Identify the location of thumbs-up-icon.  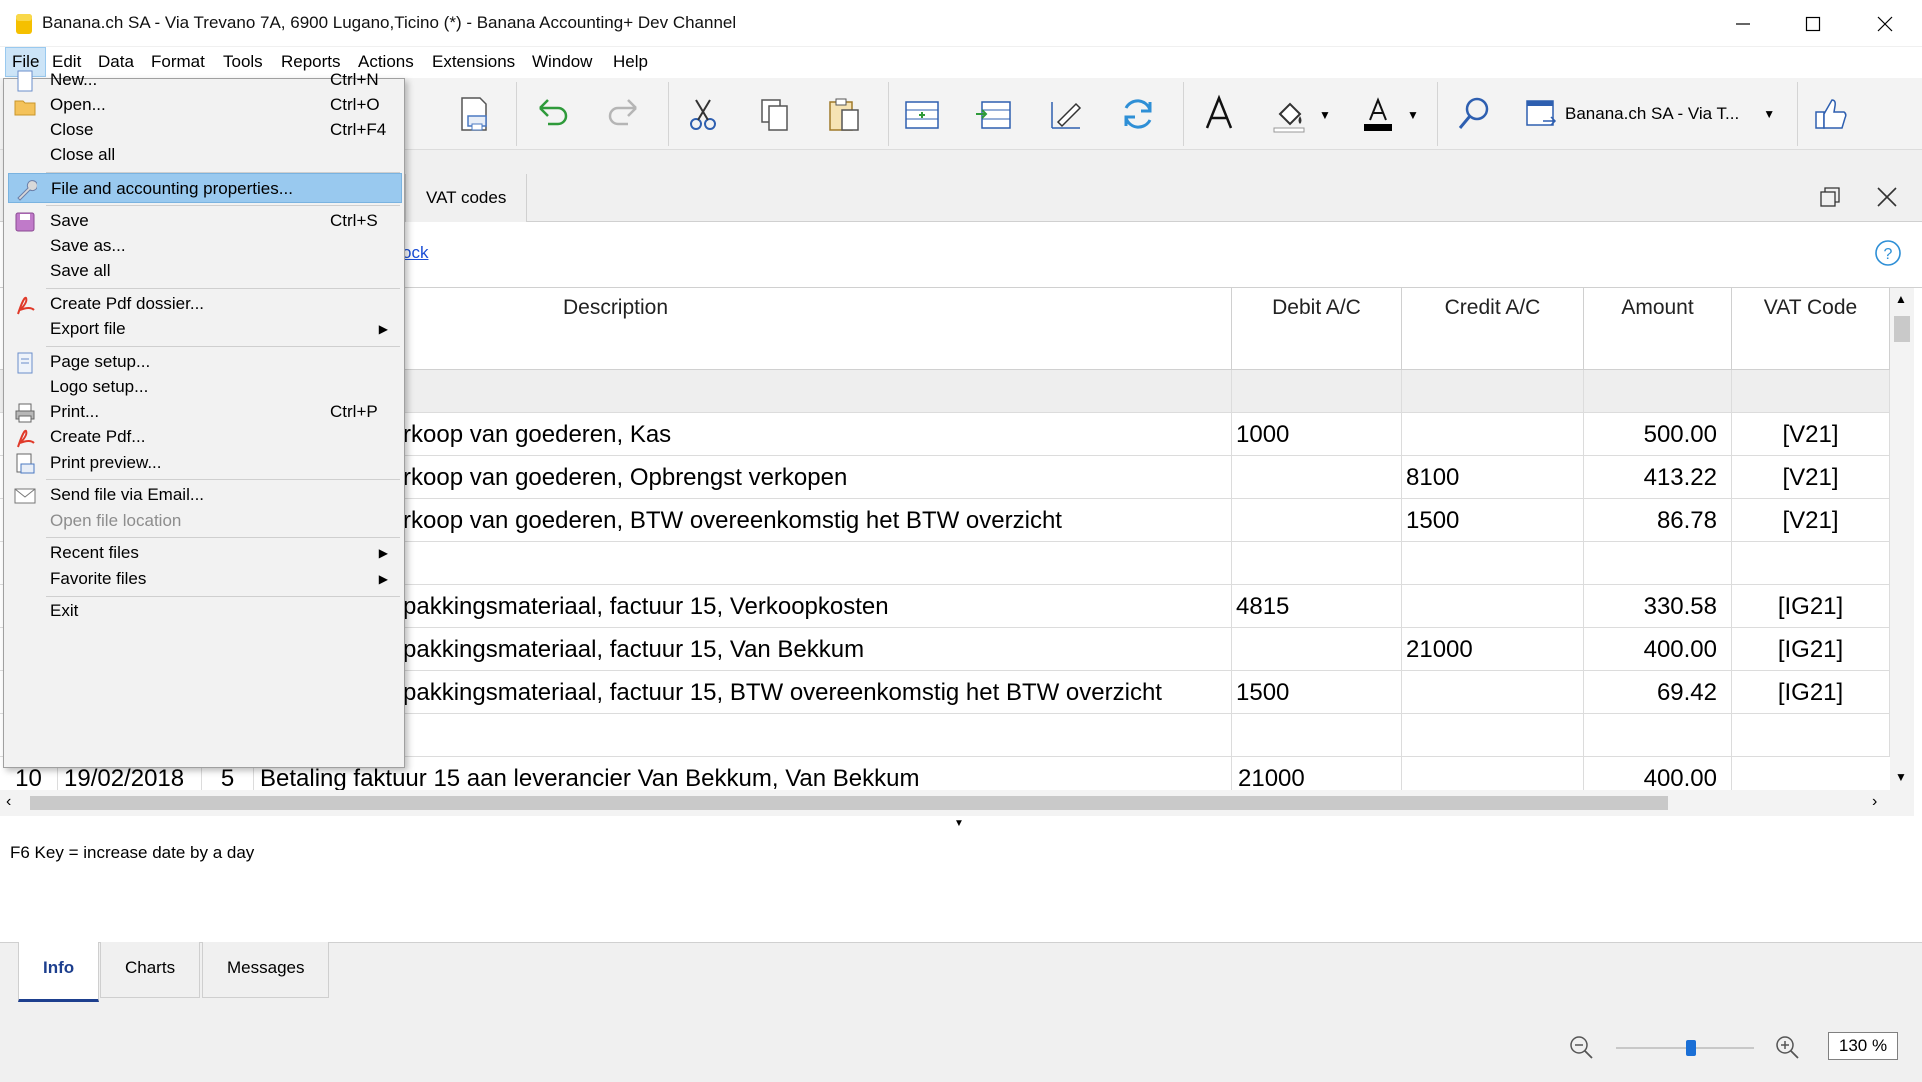
(1831, 114).